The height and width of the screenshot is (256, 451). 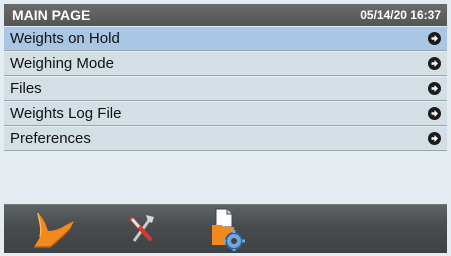 What do you see at coordinates (50, 138) in the screenshot?
I see `menu-item-label: Preferences` at bounding box center [50, 138].